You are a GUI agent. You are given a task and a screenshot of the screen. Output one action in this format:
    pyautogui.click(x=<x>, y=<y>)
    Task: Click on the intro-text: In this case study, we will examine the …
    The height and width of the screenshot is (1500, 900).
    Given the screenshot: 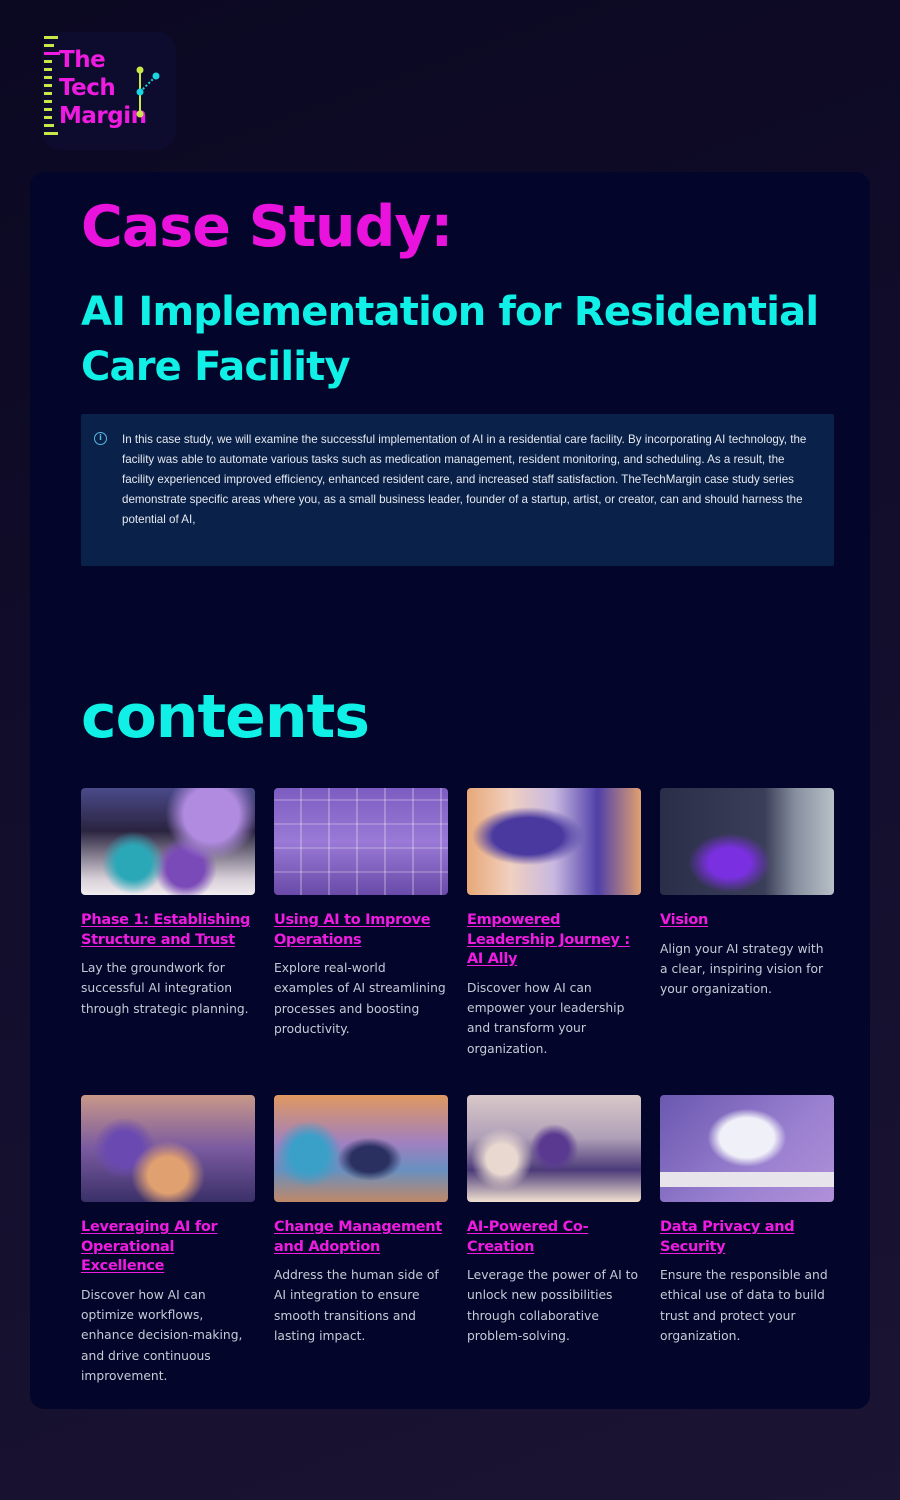 What is the action you would take?
    pyautogui.click(x=464, y=479)
    